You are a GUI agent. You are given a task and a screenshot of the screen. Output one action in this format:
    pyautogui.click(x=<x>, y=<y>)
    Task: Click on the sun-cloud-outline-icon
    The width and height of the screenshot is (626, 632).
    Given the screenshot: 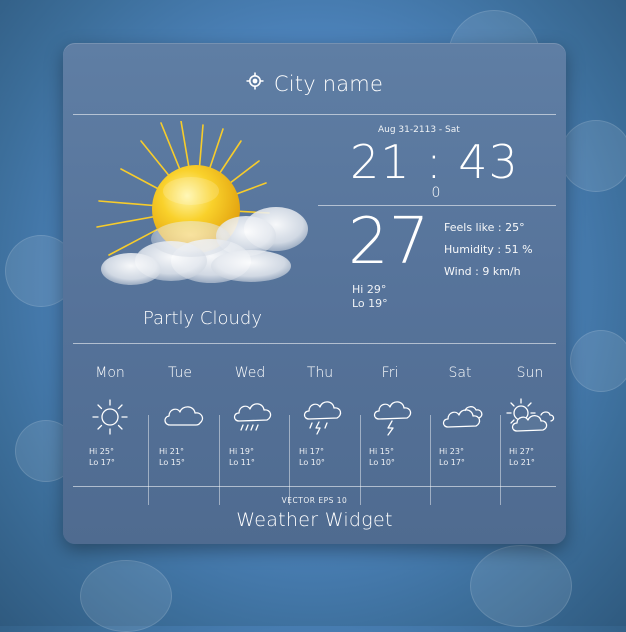 What is the action you would take?
    pyautogui.click(x=530, y=417)
    